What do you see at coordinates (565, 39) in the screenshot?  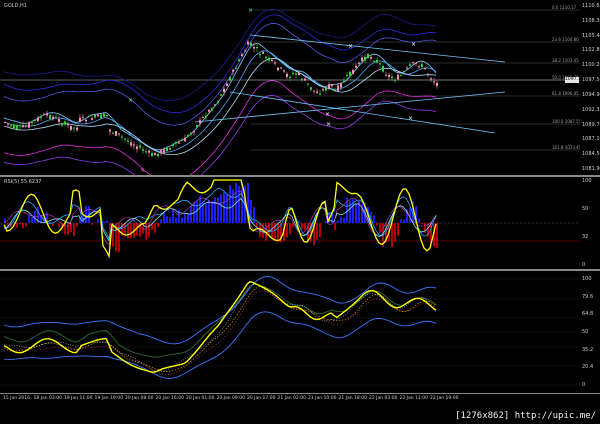 I see `fib-level-label: 23.6 1104.80` at bounding box center [565, 39].